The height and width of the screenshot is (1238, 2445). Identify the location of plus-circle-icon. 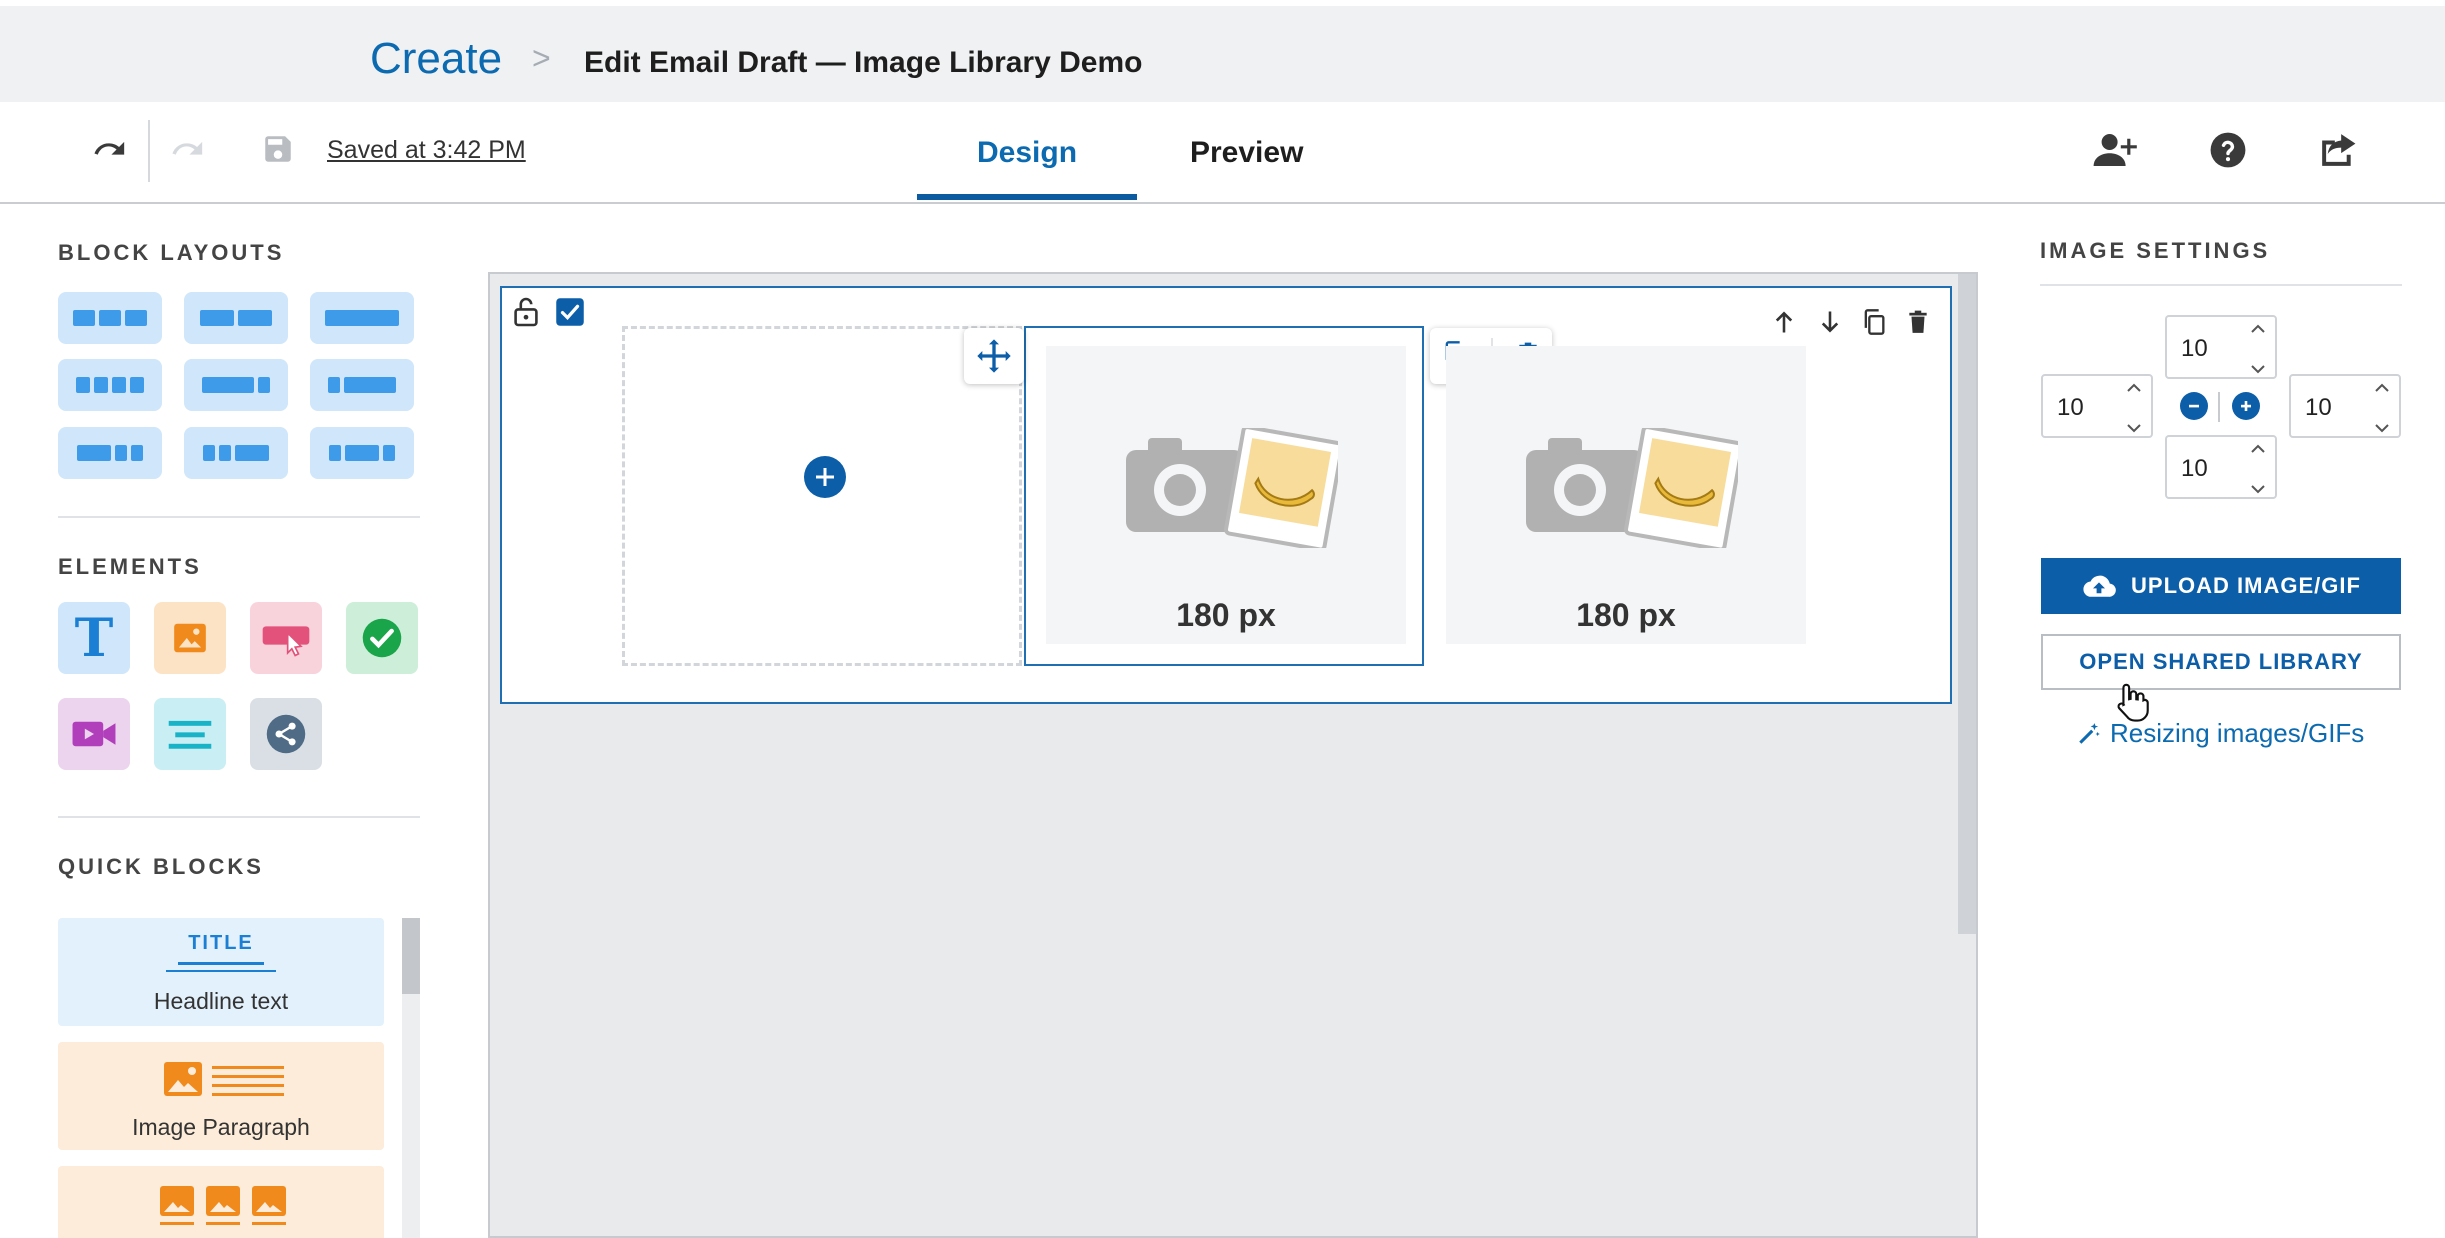
(2246, 406).